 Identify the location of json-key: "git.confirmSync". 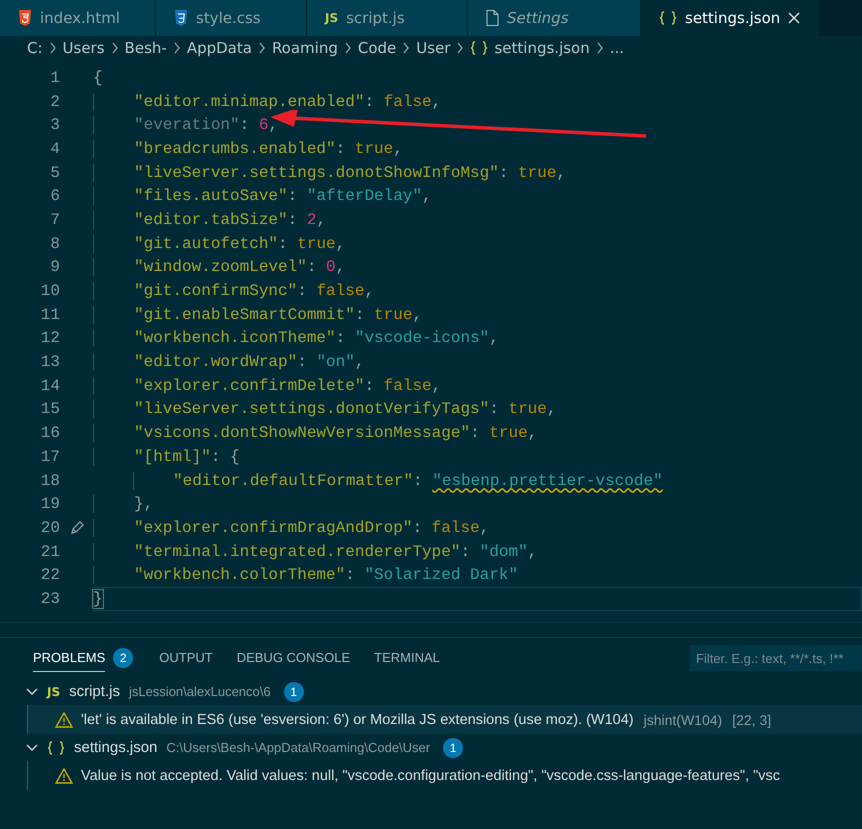
(216, 291).